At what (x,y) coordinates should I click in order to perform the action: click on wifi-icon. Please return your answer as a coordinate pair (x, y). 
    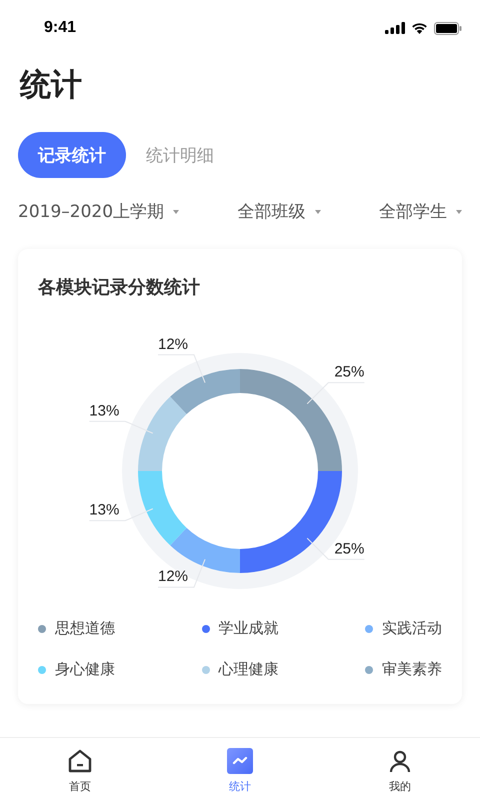
    Looking at the image, I should click on (419, 28).